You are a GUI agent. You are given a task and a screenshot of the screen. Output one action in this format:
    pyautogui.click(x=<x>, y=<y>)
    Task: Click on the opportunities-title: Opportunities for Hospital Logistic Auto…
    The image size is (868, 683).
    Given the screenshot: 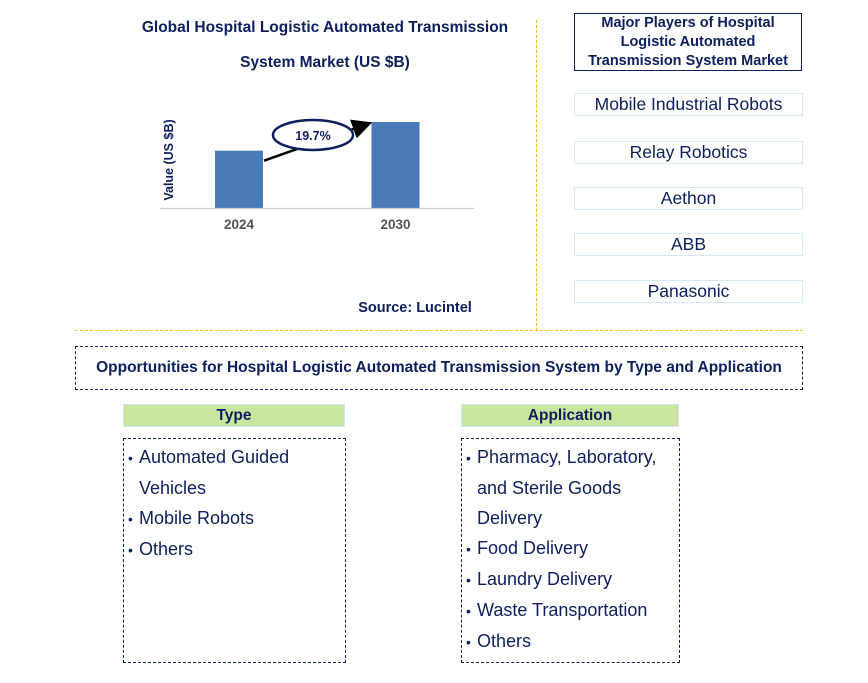 What is the action you would take?
    pyautogui.click(x=439, y=367)
    